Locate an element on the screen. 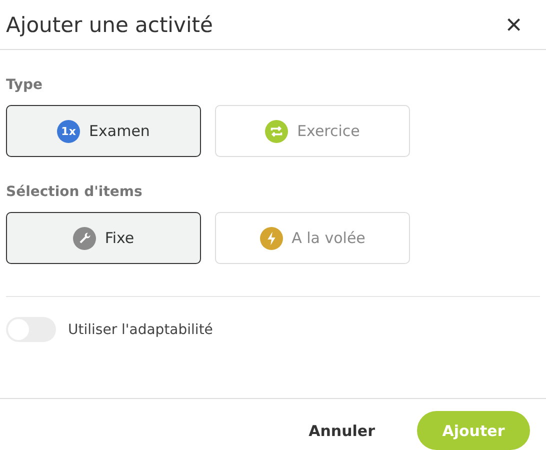 The image size is (546, 450). option-button: Exercice is located at coordinates (312, 131).